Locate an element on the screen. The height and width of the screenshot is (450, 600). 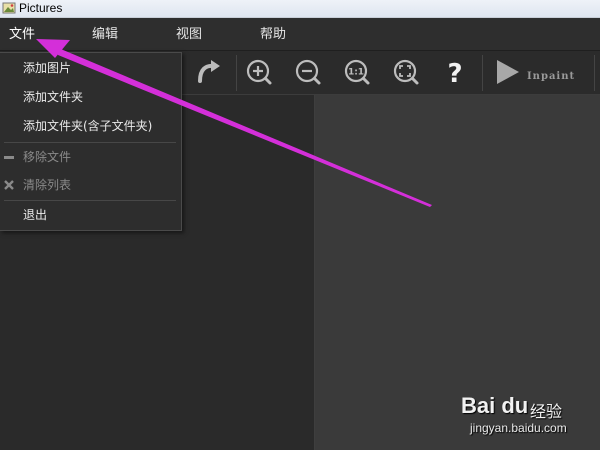
menu-item-add-folder-recursive: 添加文件夹(含子文件夹) is located at coordinates (90, 126).